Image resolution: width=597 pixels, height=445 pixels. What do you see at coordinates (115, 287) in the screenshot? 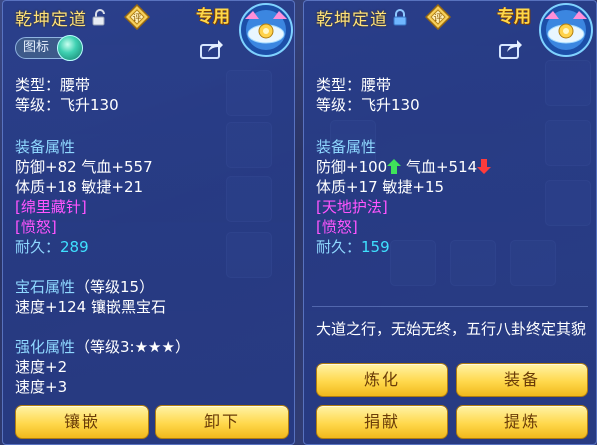
I see `gem-level: （等级15）` at bounding box center [115, 287].